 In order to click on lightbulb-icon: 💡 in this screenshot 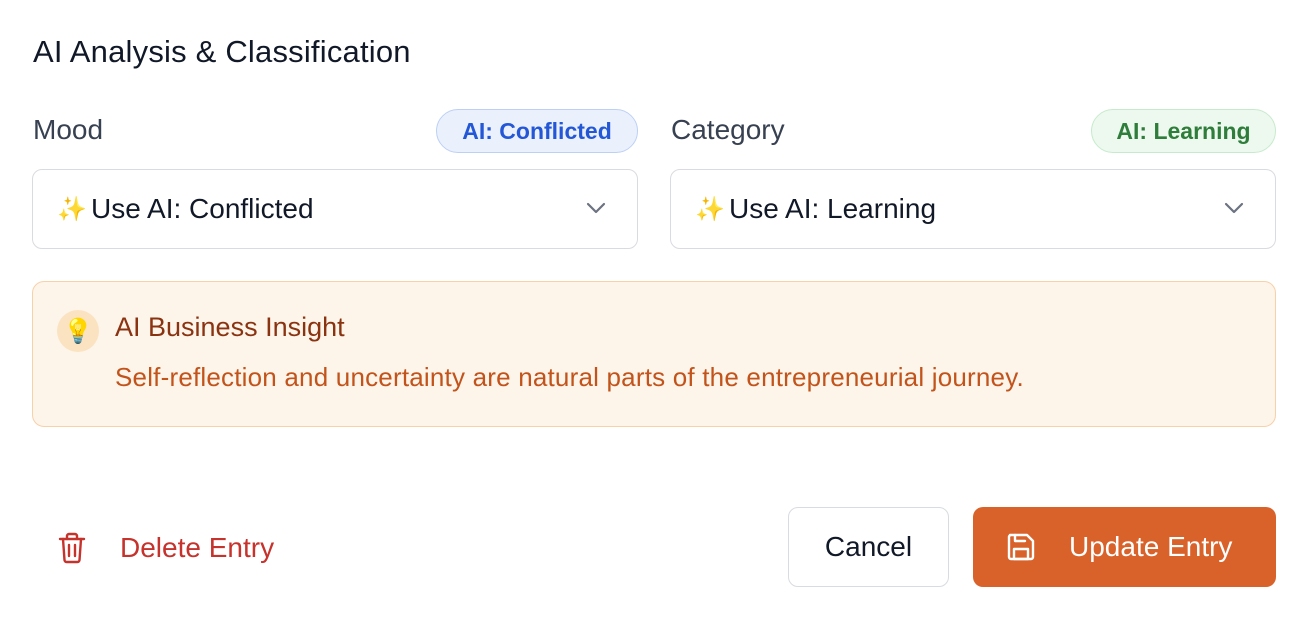, I will do `click(78, 331)`.